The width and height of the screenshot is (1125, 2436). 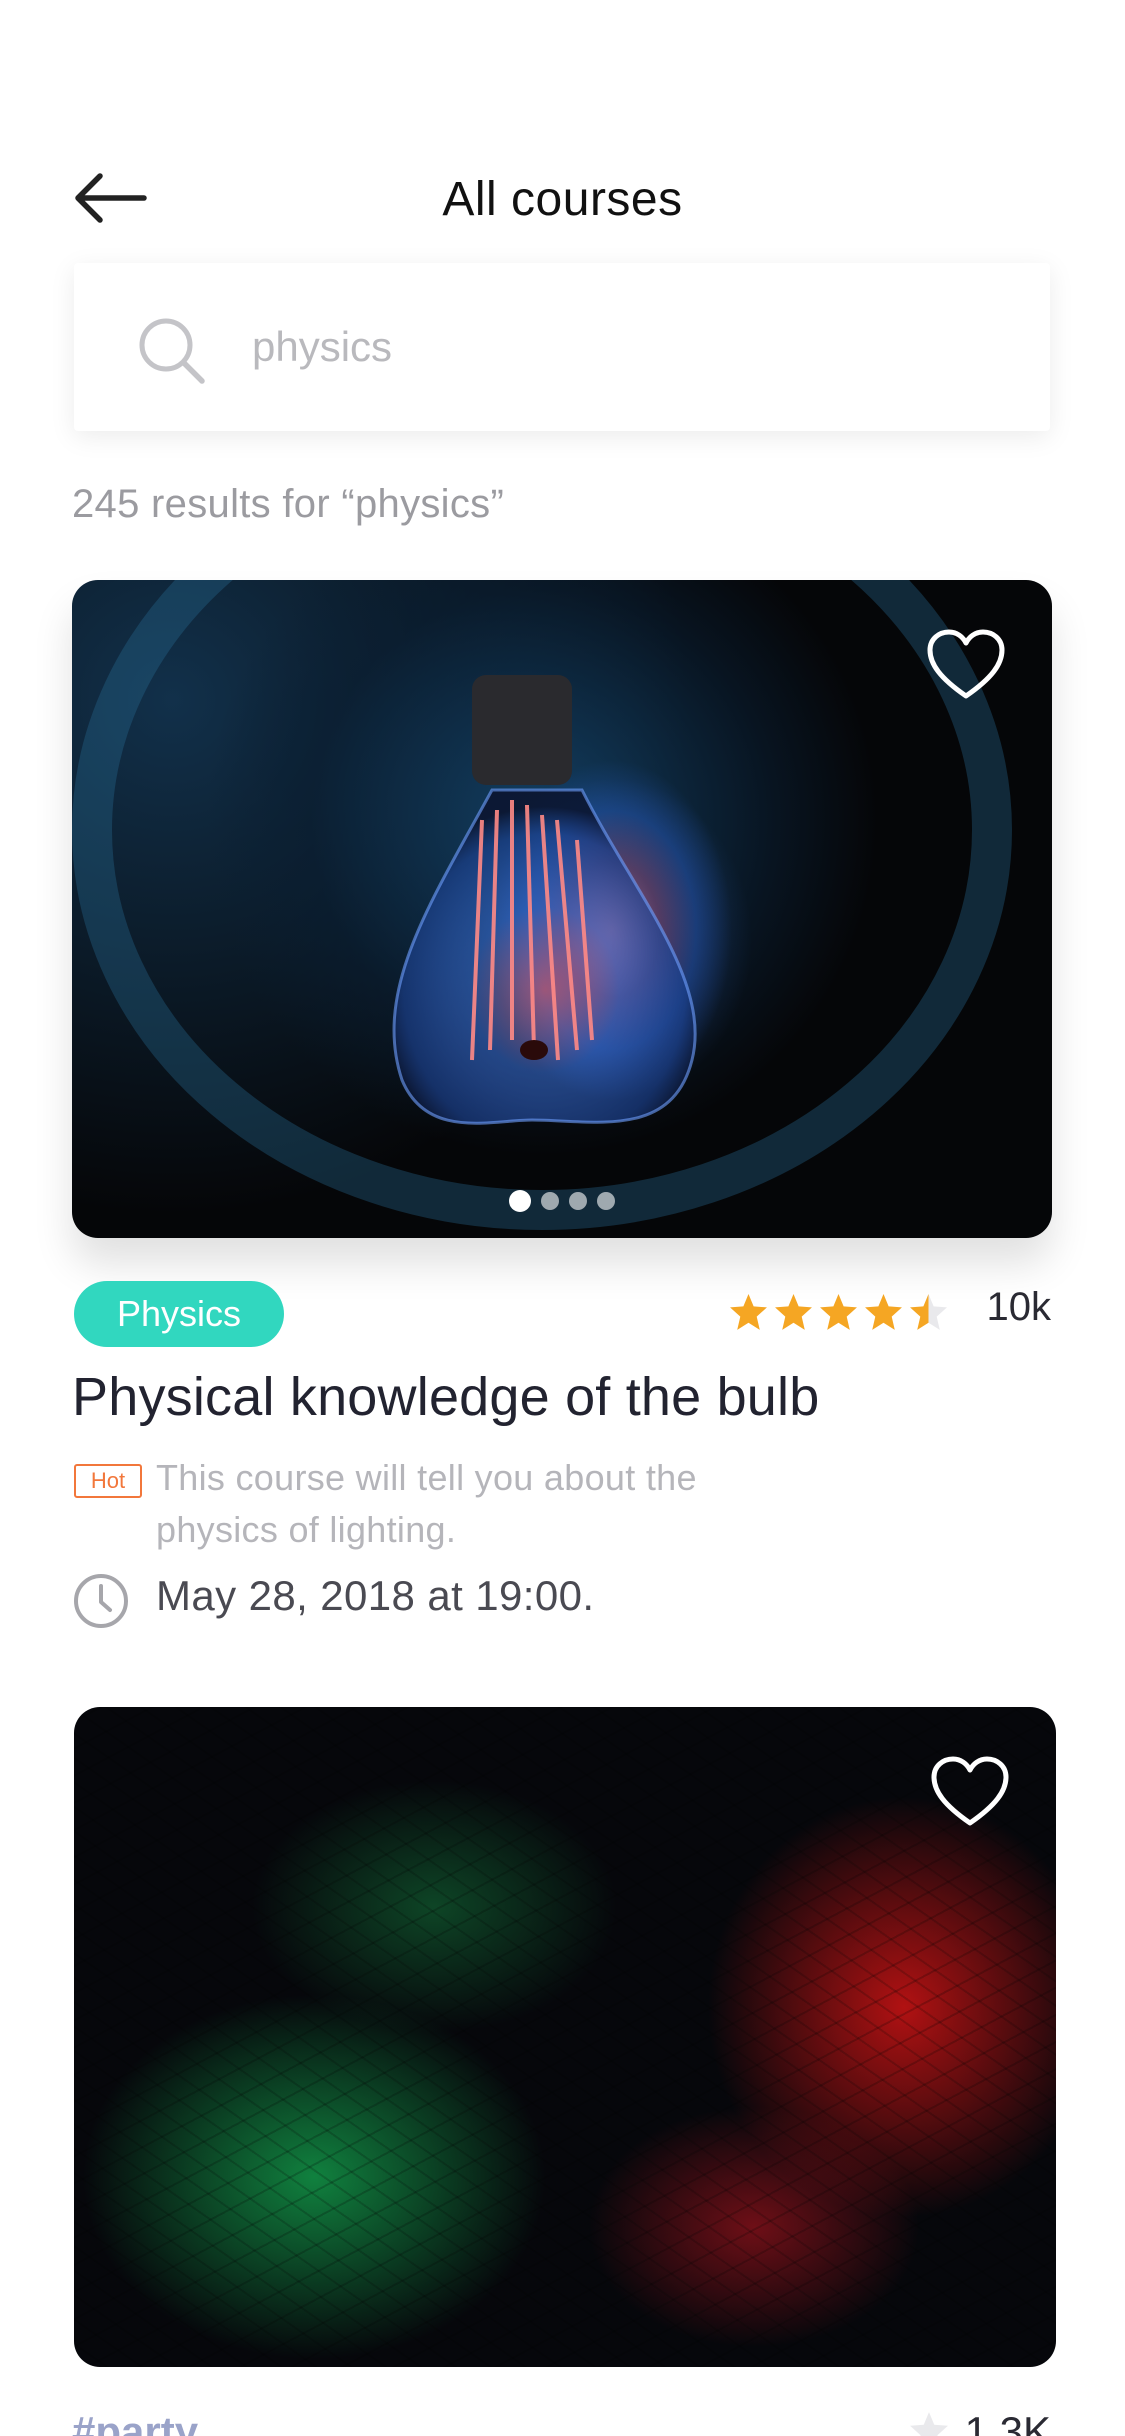 I want to click on hot-badge: Hot, so click(x=108, y=1481).